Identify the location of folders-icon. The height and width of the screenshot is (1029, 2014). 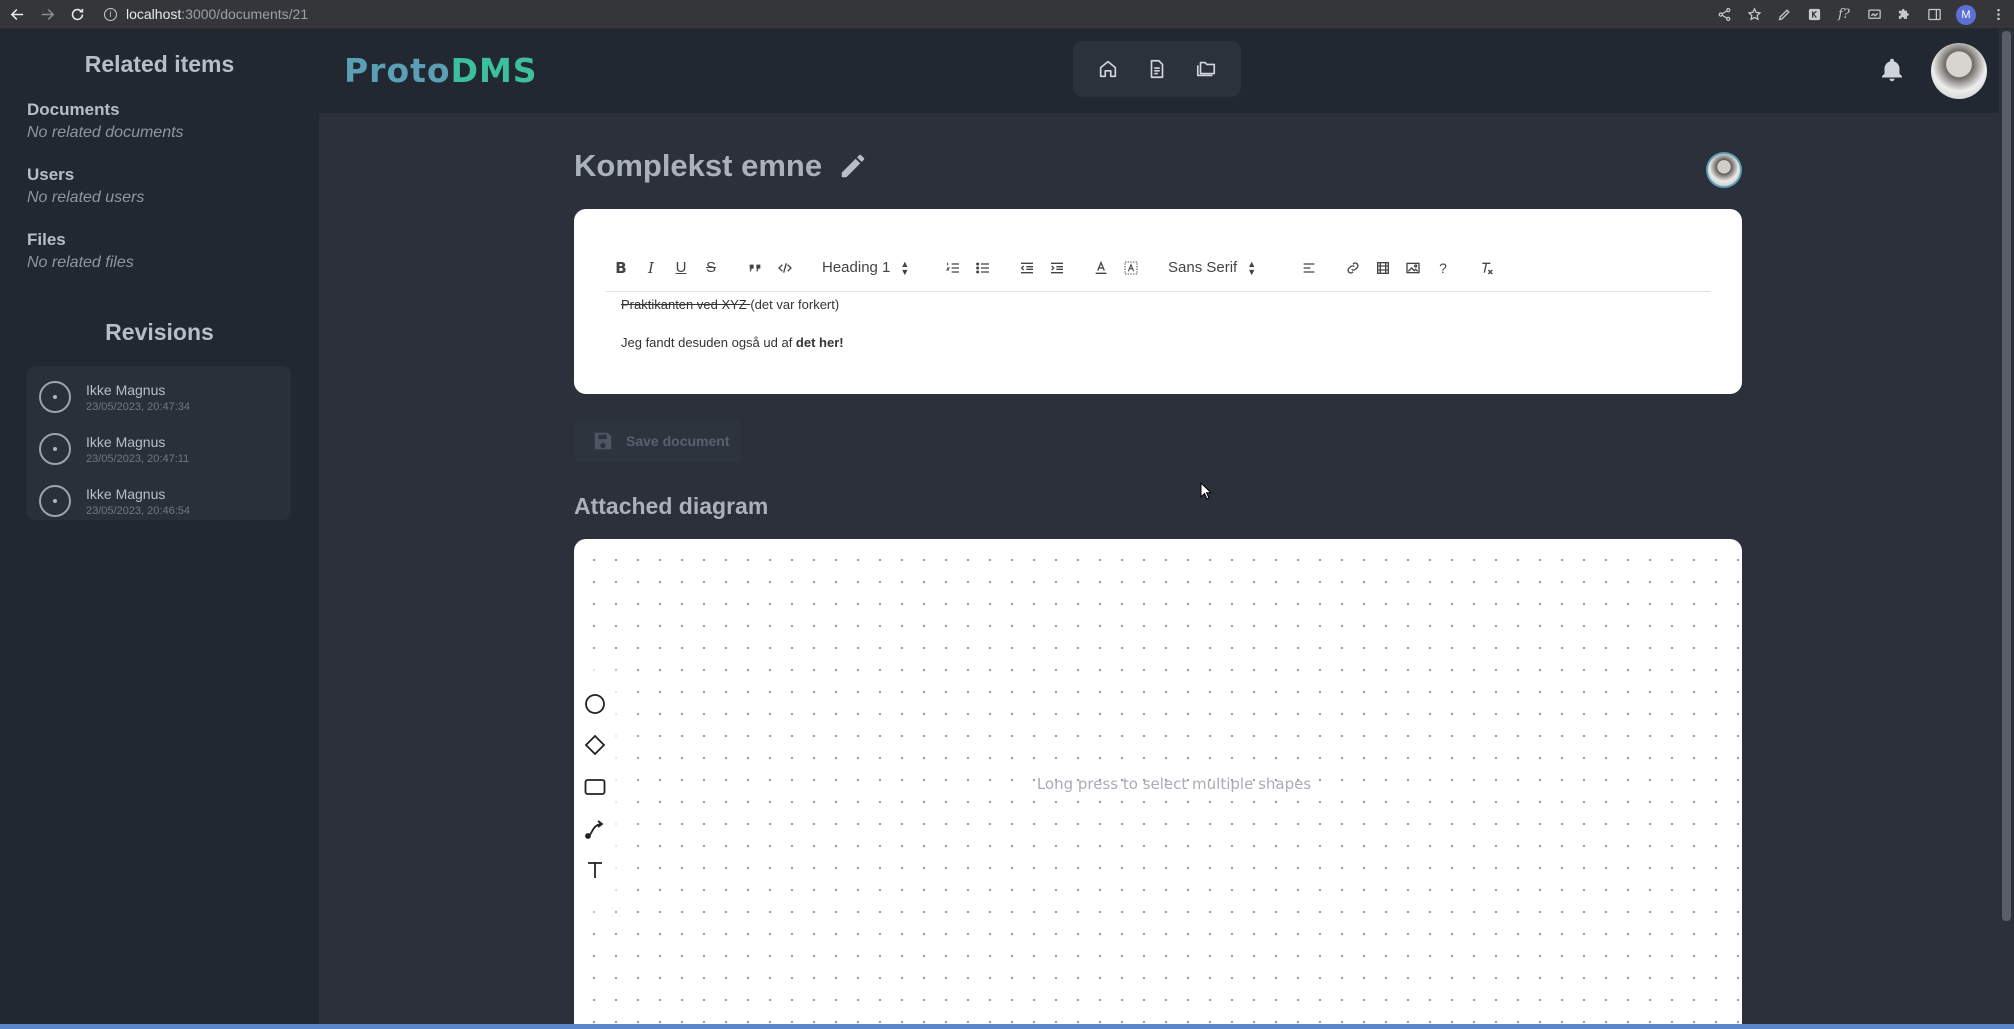
(1206, 69).